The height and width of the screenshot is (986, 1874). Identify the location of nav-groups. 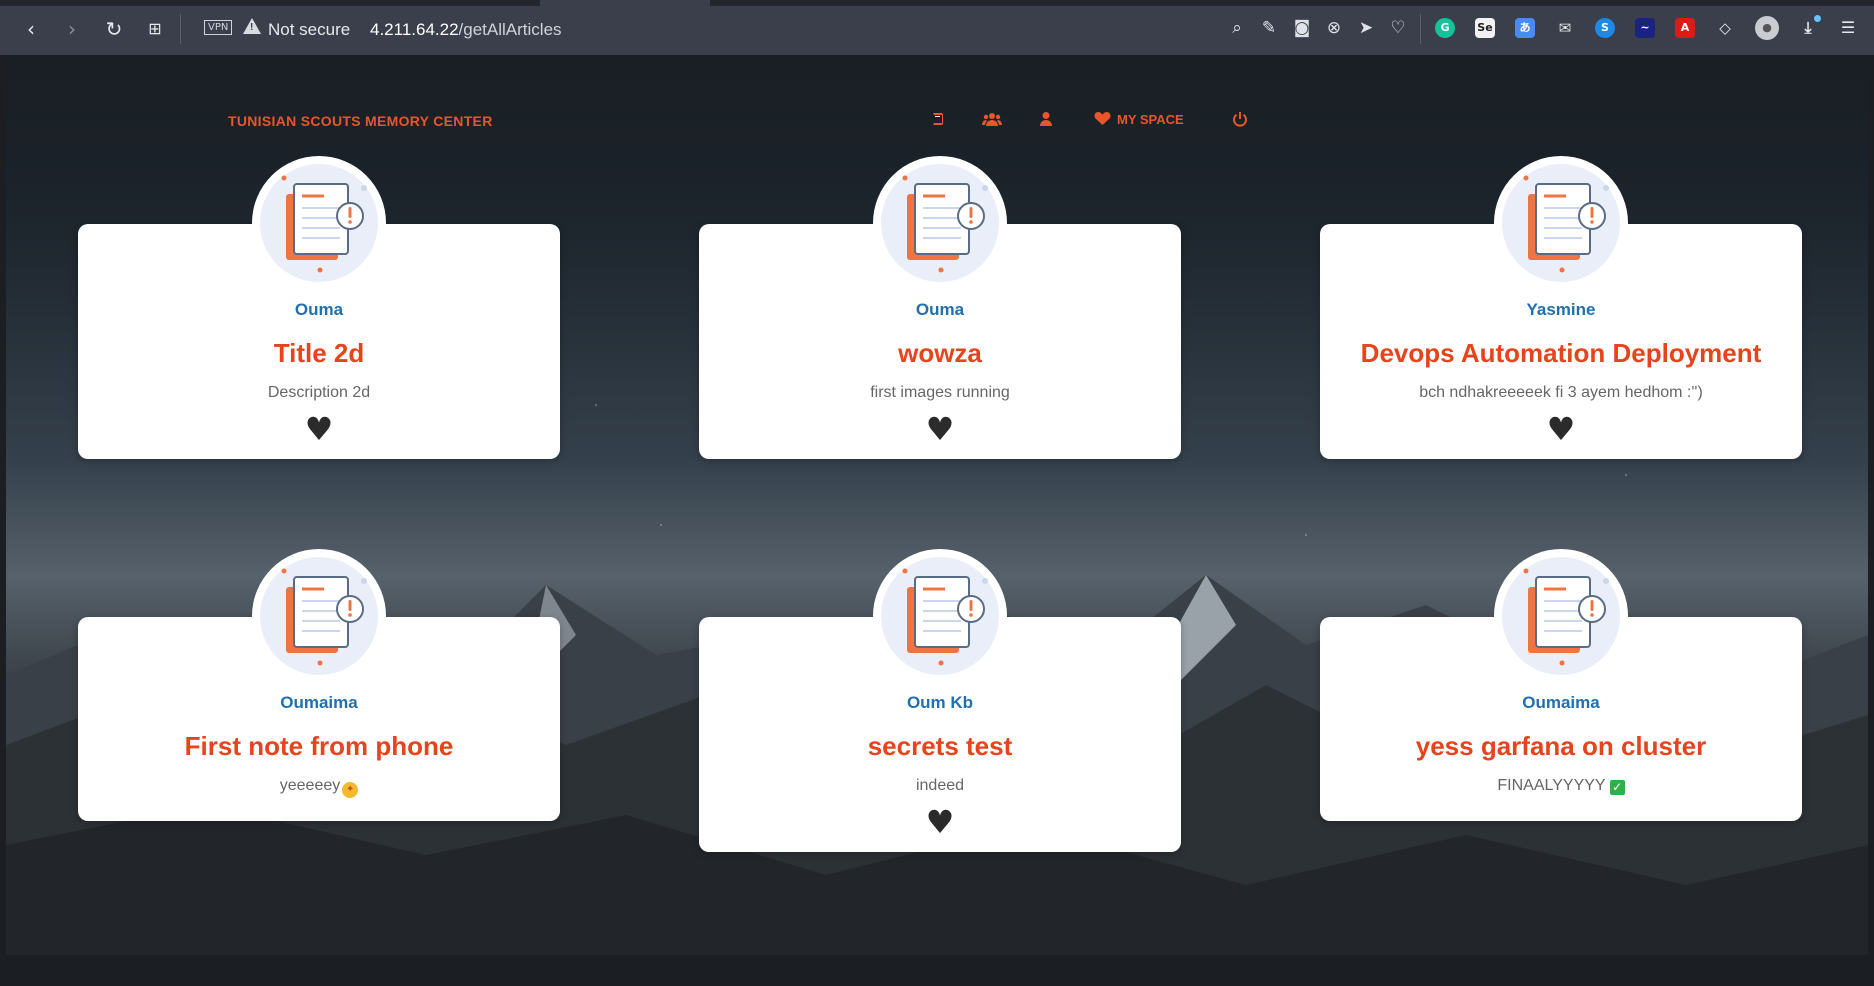
(992, 121).